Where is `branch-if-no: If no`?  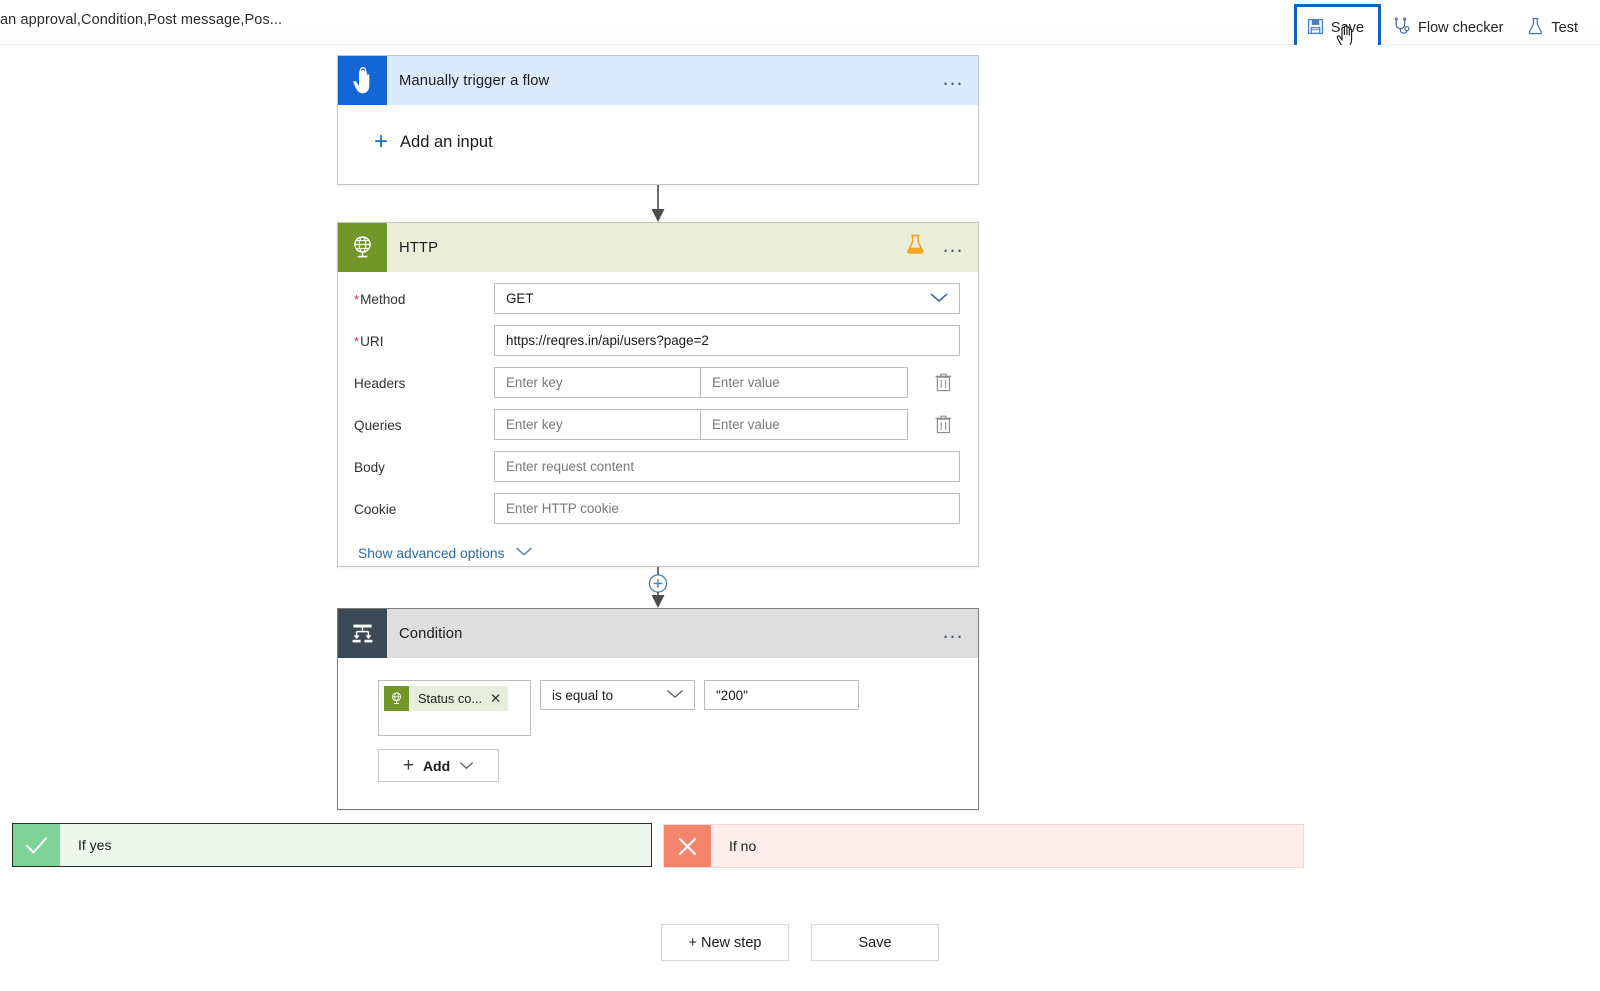
branch-if-no: If no is located at coordinates (983, 846).